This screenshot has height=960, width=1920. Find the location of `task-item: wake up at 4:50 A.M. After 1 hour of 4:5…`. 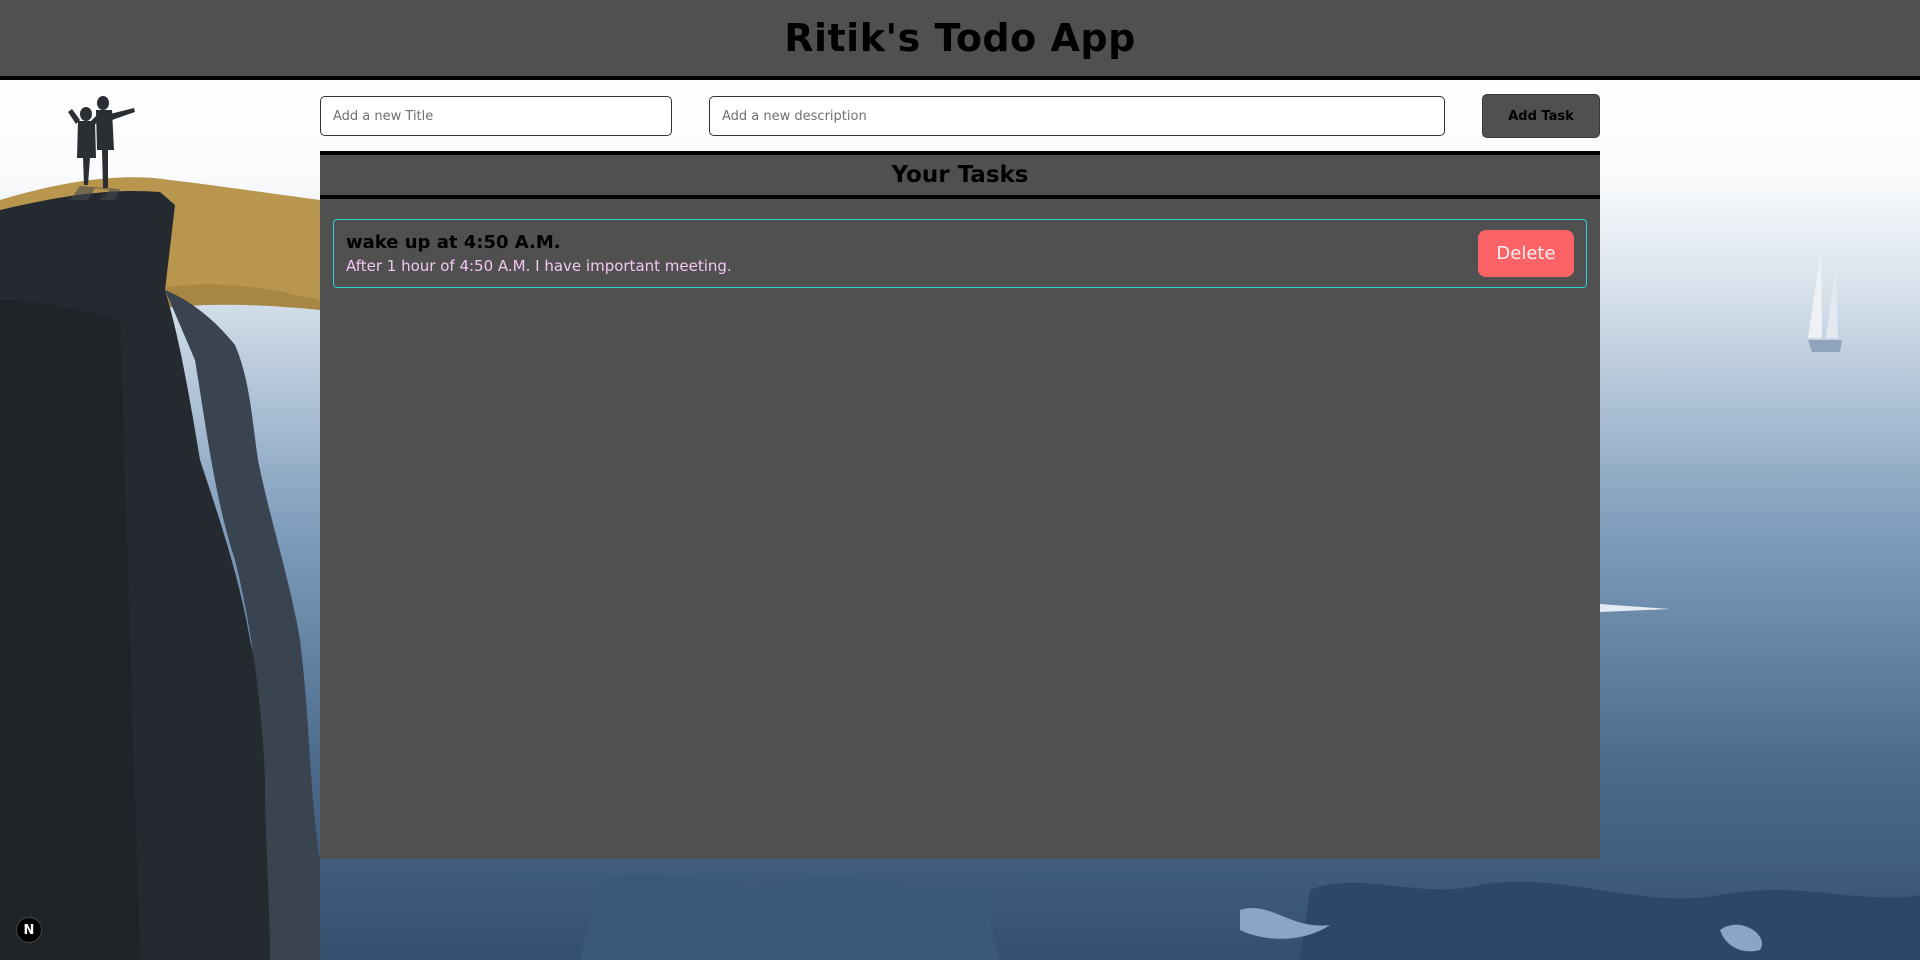

task-item: wake up at 4:50 A.M. After 1 hour of 4:5… is located at coordinates (960, 253).